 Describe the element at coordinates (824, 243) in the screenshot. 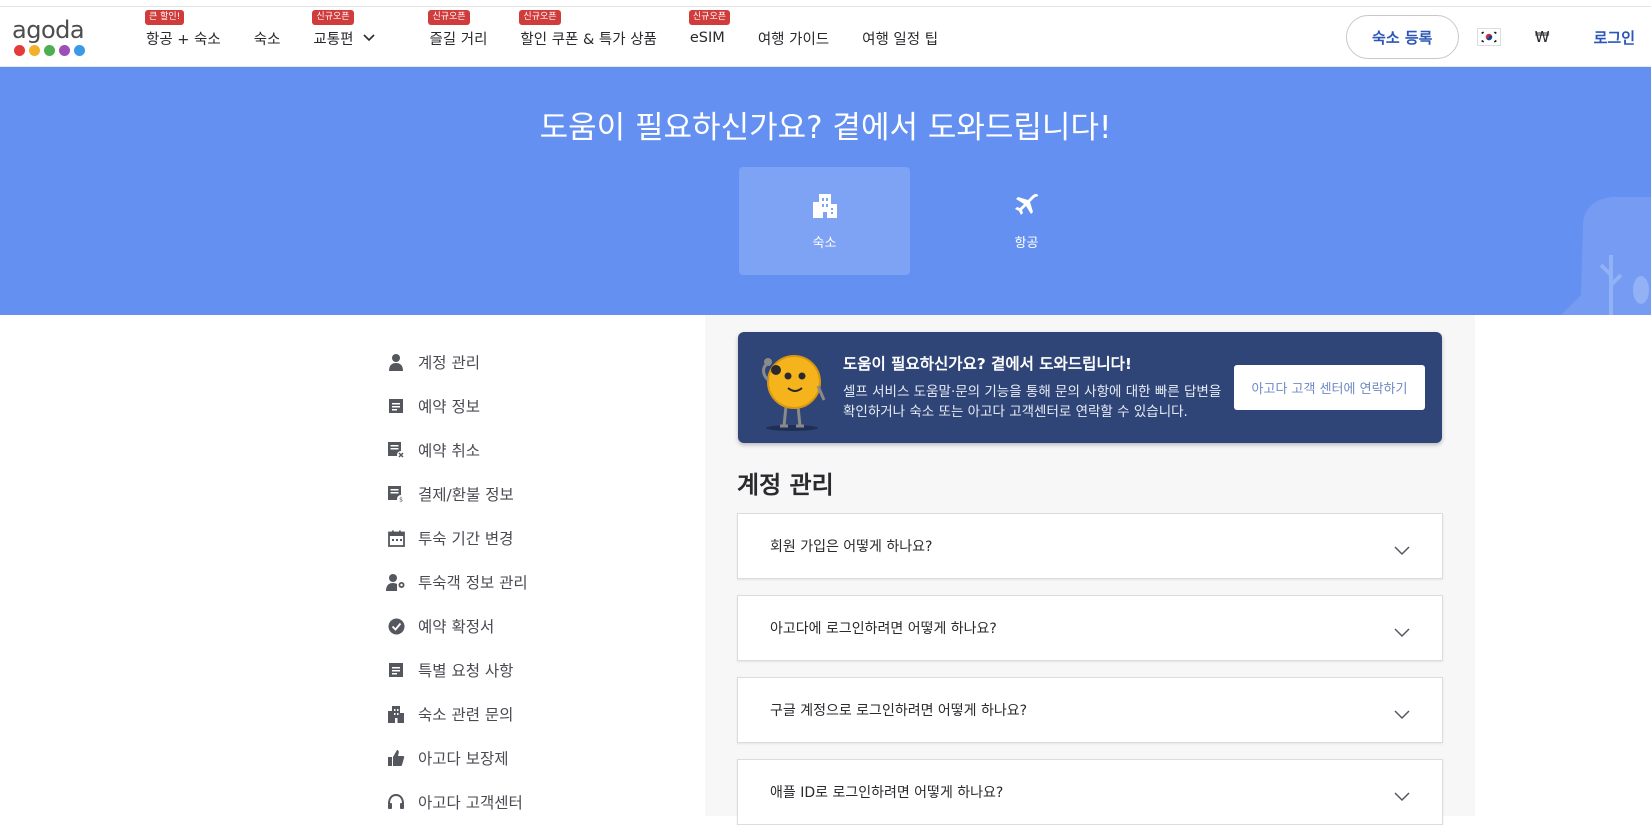

I see `tab-label: 숙소` at that location.